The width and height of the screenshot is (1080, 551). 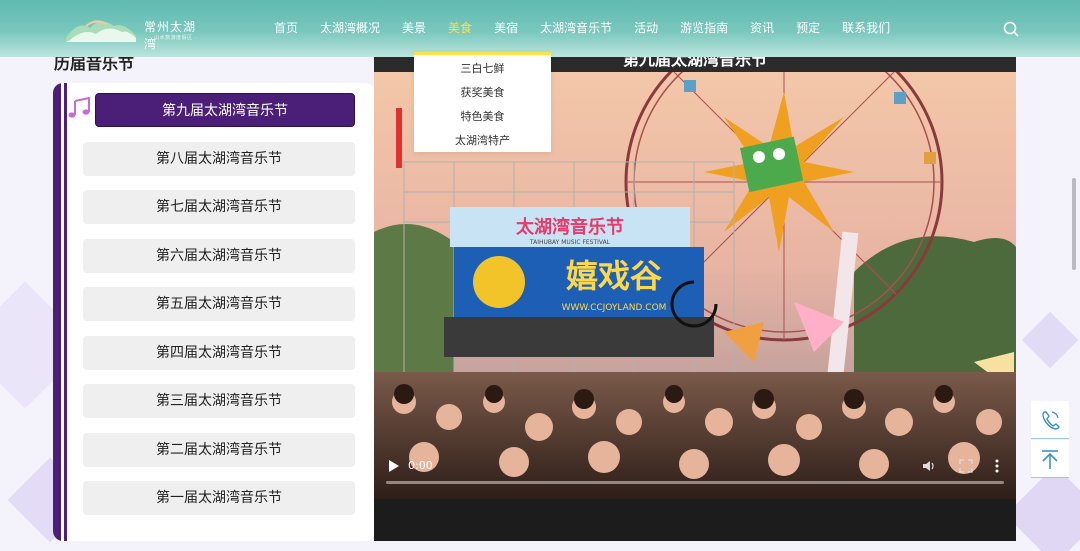 I want to click on nav-item-lodging: 美宿, so click(x=506, y=28).